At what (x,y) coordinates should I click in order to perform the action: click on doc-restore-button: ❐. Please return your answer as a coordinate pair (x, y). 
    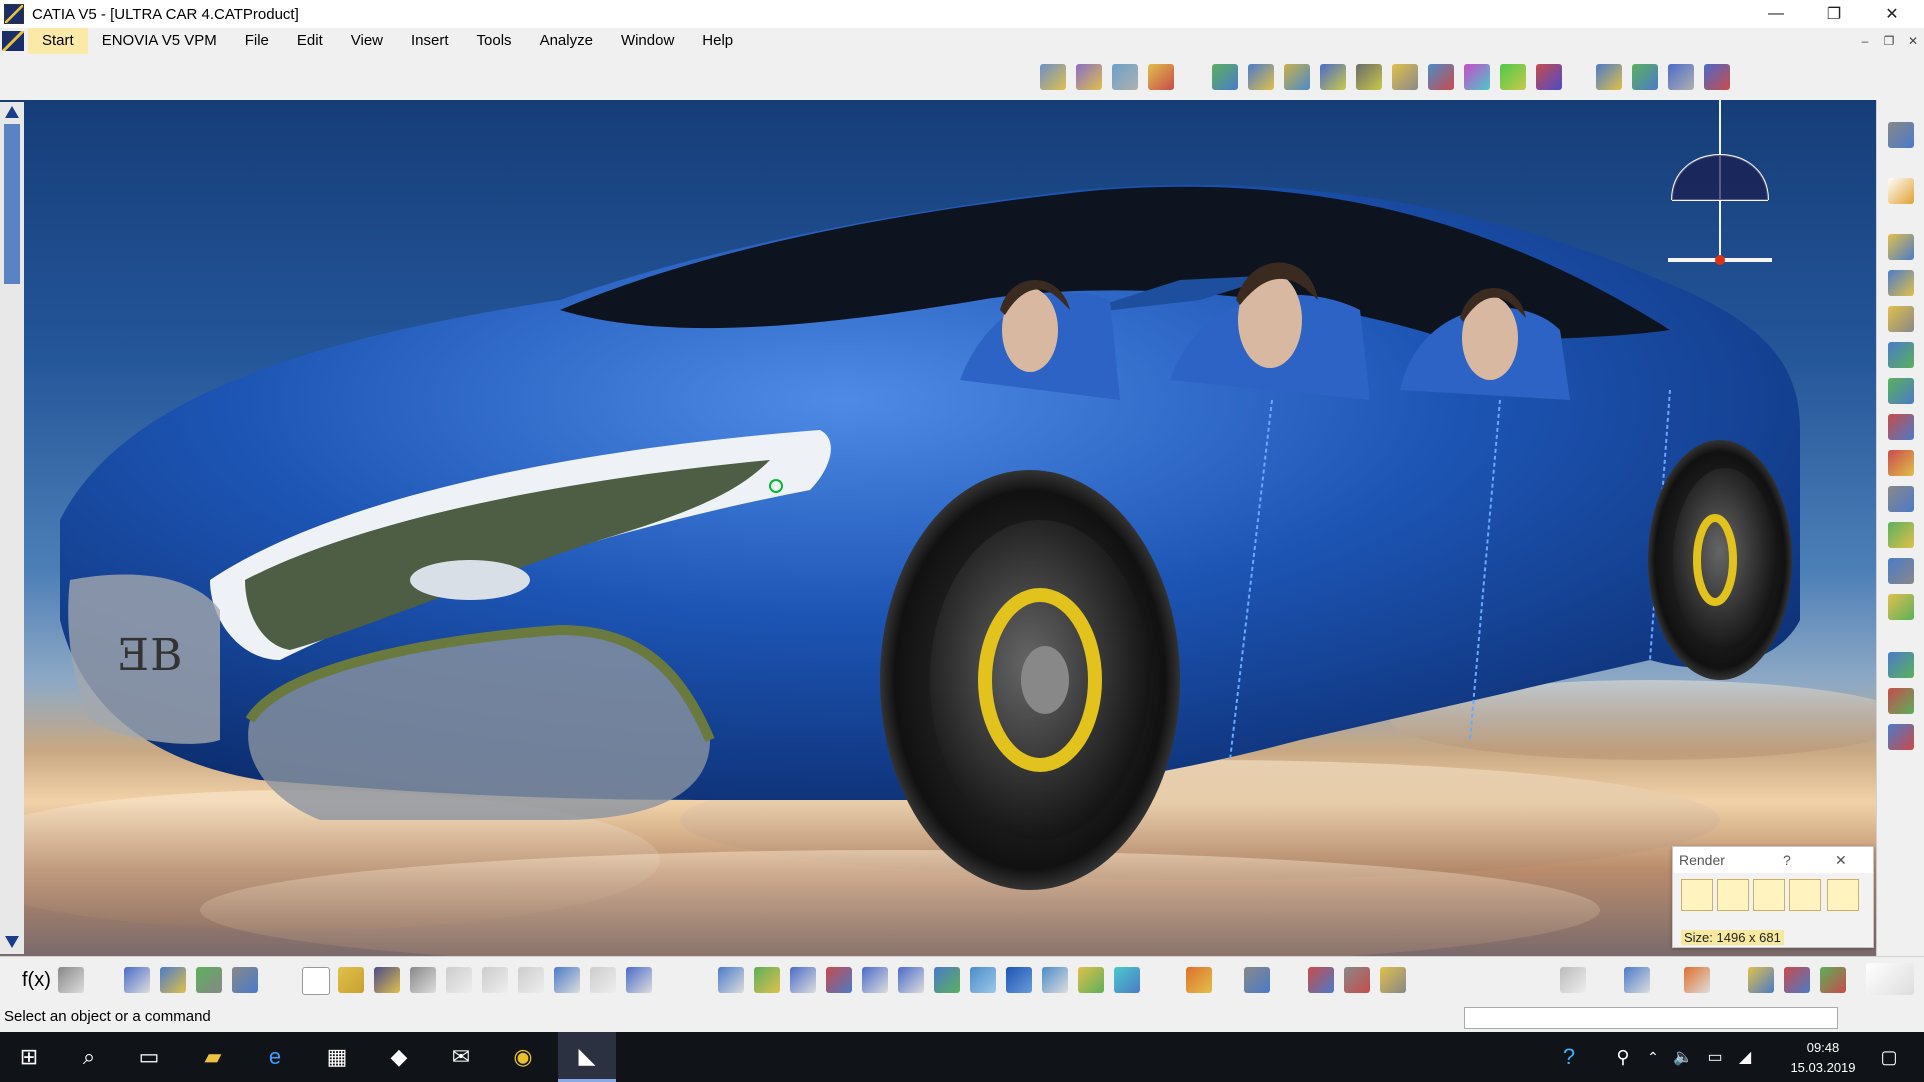
    Looking at the image, I should click on (1889, 41).